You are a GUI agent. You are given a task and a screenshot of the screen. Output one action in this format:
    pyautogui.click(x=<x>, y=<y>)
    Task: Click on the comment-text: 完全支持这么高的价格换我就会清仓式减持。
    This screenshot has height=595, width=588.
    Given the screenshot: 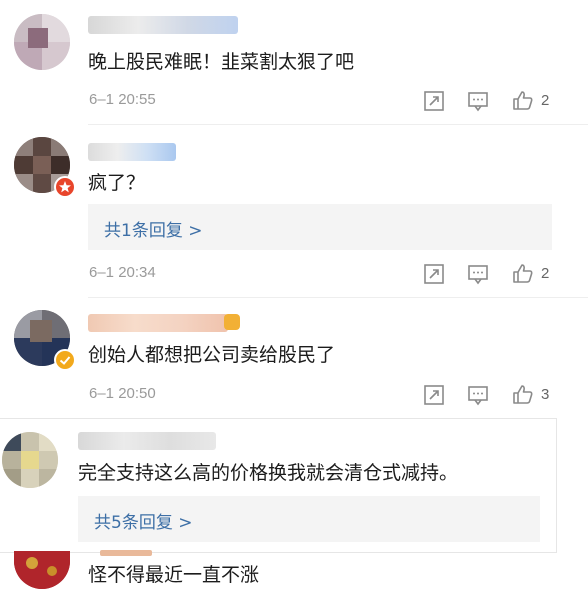 What is the action you would take?
    pyautogui.click(x=268, y=473)
    